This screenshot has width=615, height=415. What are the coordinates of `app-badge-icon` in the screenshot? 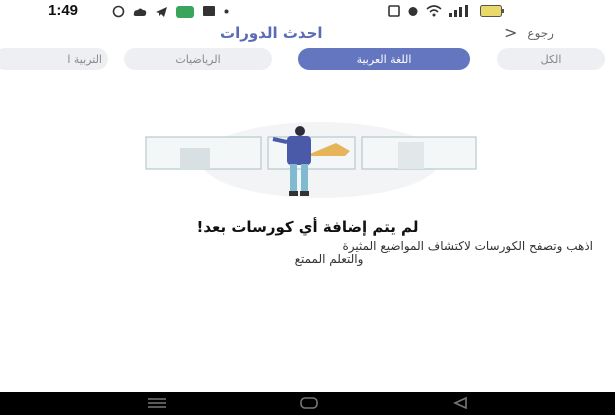 It's located at (185, 11).